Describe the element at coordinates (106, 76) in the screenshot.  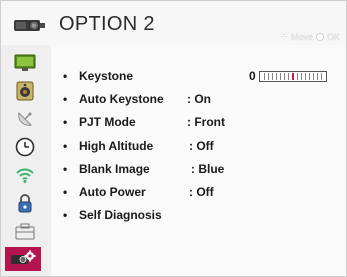
I see `menu-item-label: Keystone` at that location.